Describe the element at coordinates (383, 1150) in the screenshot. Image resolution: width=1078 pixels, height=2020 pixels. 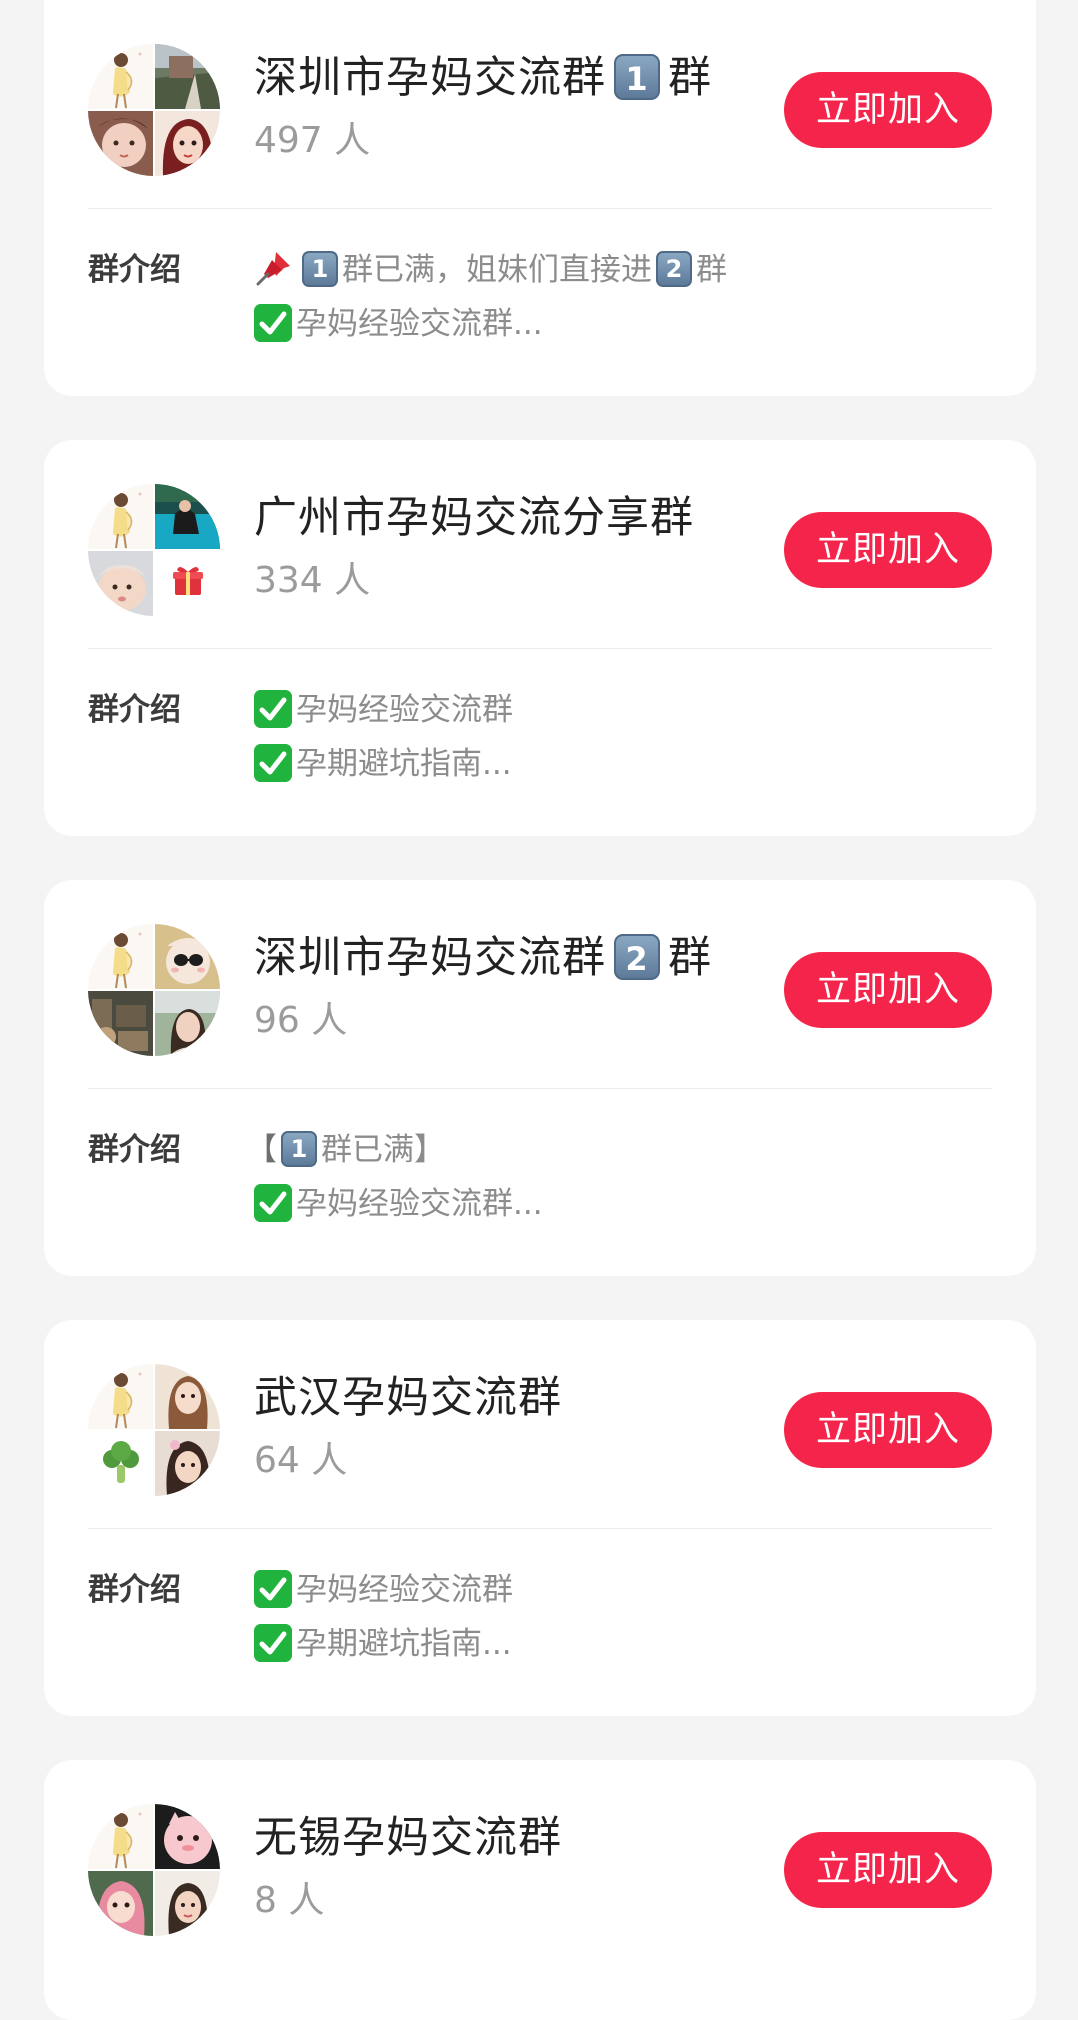
I see `intro-text: 群已满】` at that location.